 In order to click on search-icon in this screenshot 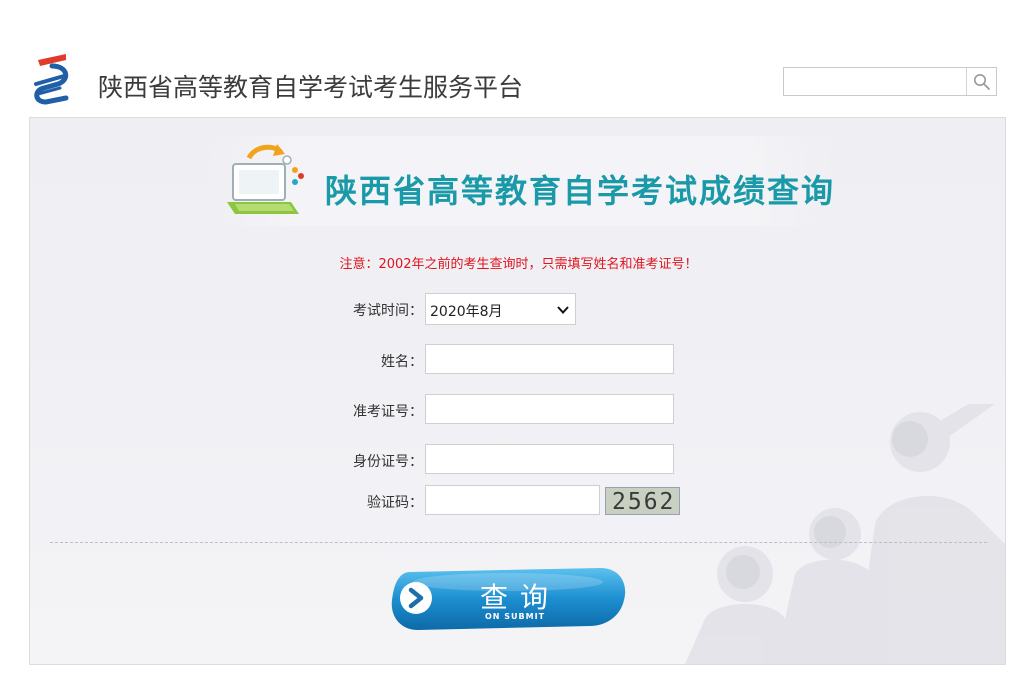, I will do `click(981, 81)`.